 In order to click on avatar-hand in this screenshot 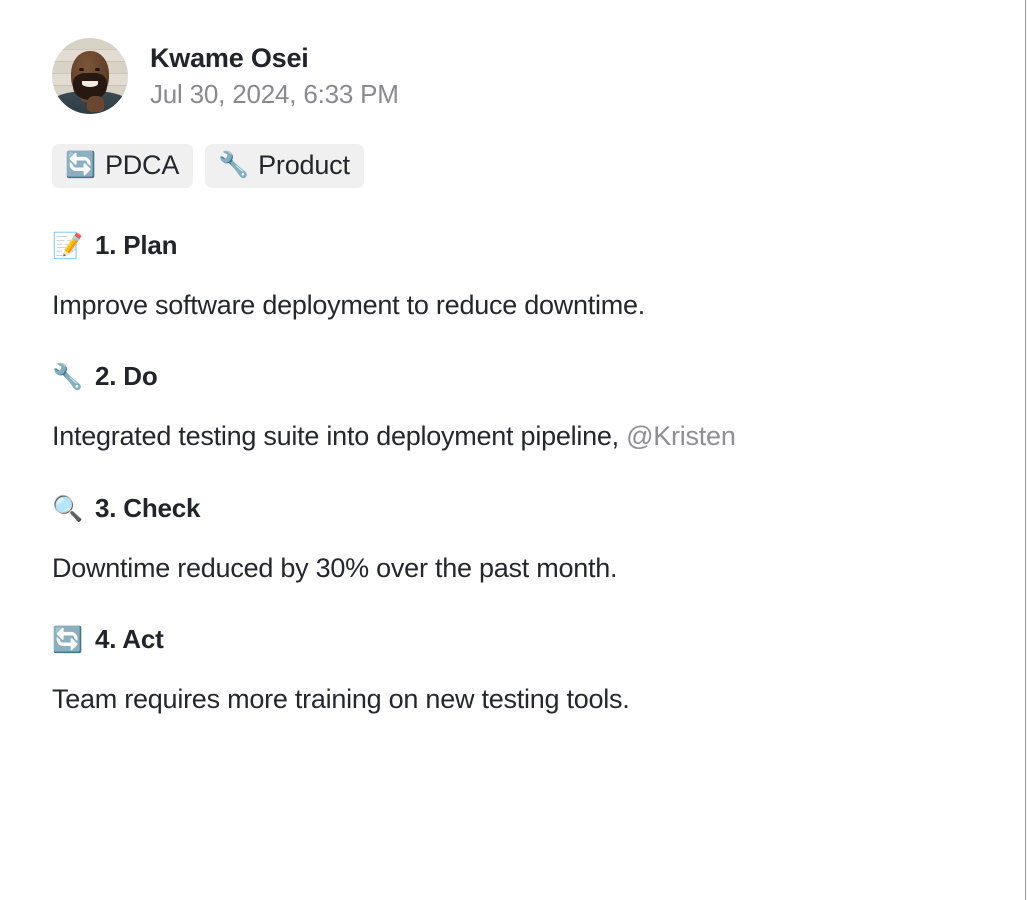, I will do `click(95, 104)`.